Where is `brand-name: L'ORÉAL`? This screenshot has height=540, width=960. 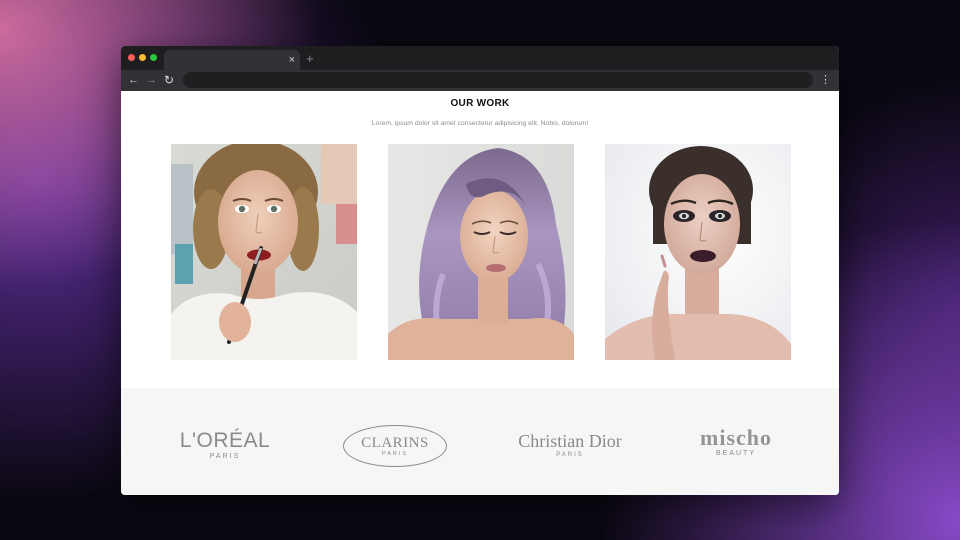 brand-name: L'ORÉAL is located at coordinates (225, 440).